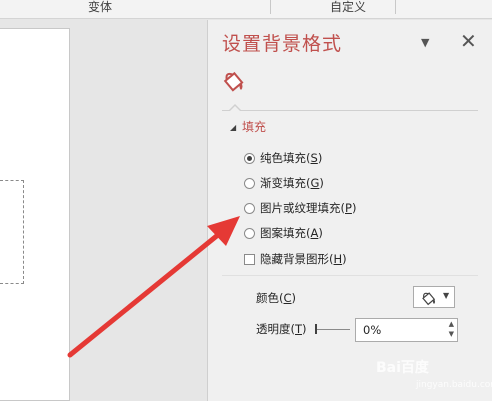  I want to click on slide-placeholder, so click(12, 232).